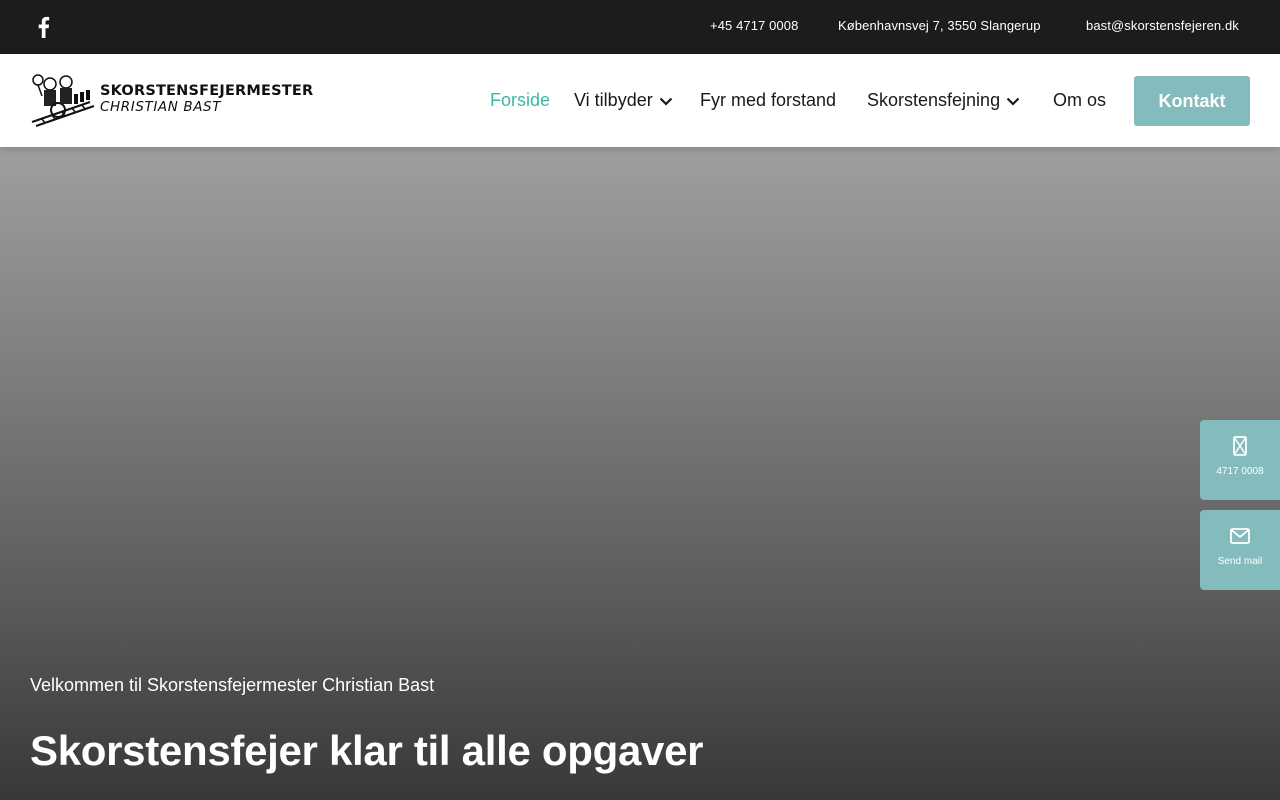 This screenshot has width=1280, height=800. I want to click on side-mail-button: Send mail, so click(1240, 550).